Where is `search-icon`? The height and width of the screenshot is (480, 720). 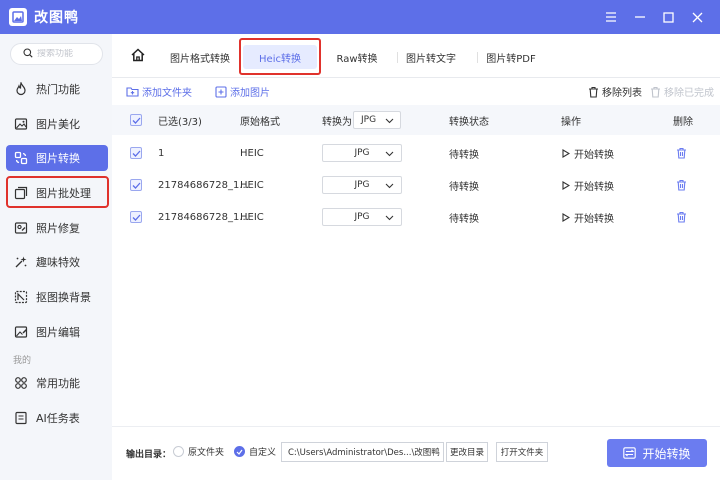 search-icon is located at coordinates (28, 54).